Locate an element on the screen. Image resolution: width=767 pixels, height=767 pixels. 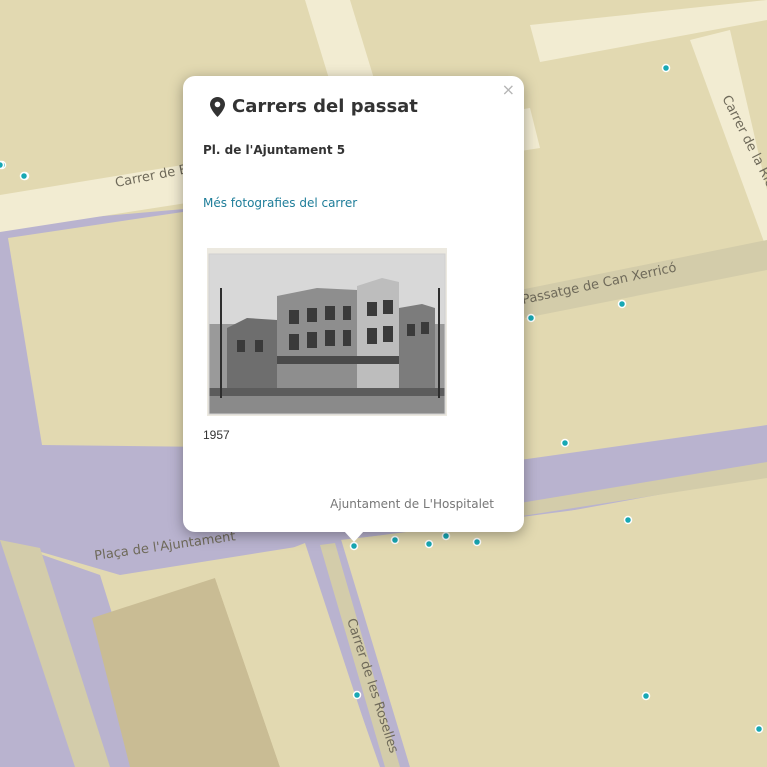
credit-label: Ajuntament de L'Hospitalet is located at coordinates (412, 504).